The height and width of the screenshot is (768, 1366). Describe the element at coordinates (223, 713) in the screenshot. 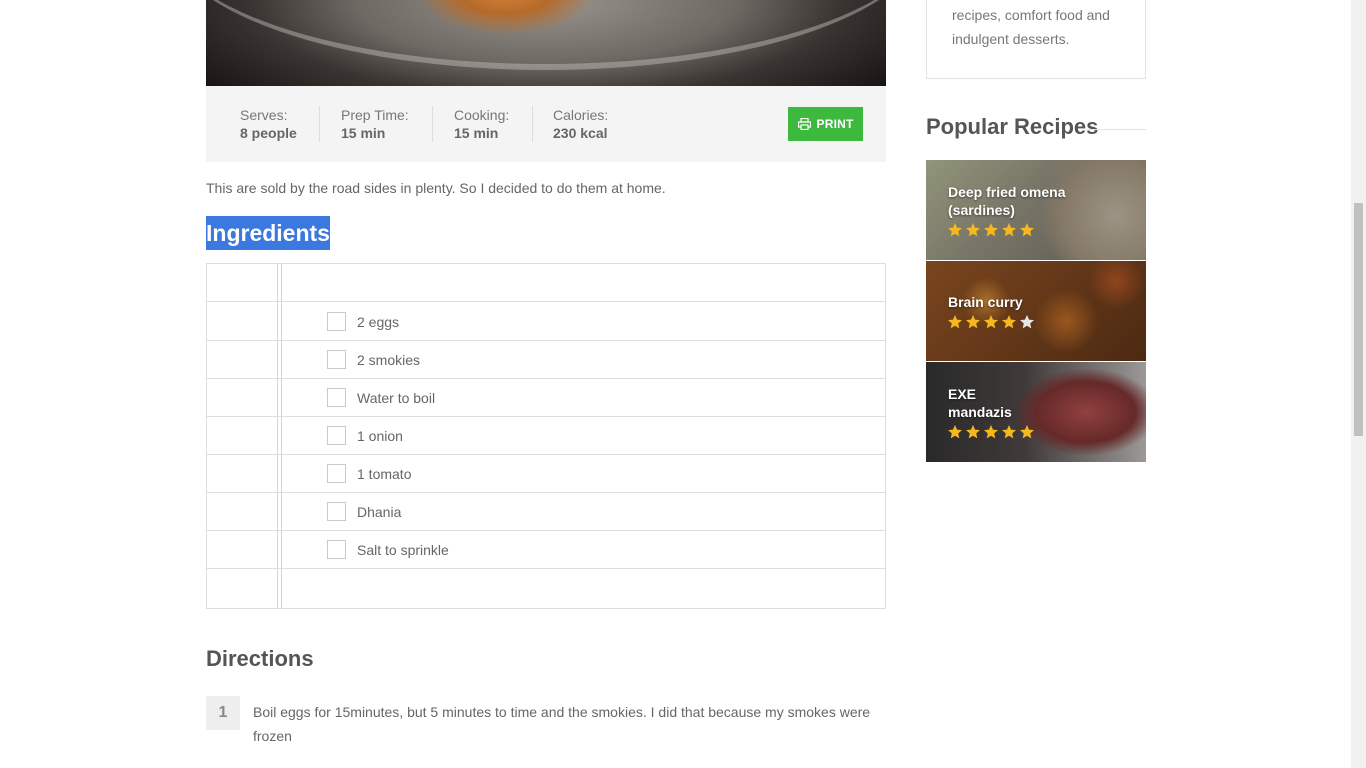

I see `step-number: 1` at that location.